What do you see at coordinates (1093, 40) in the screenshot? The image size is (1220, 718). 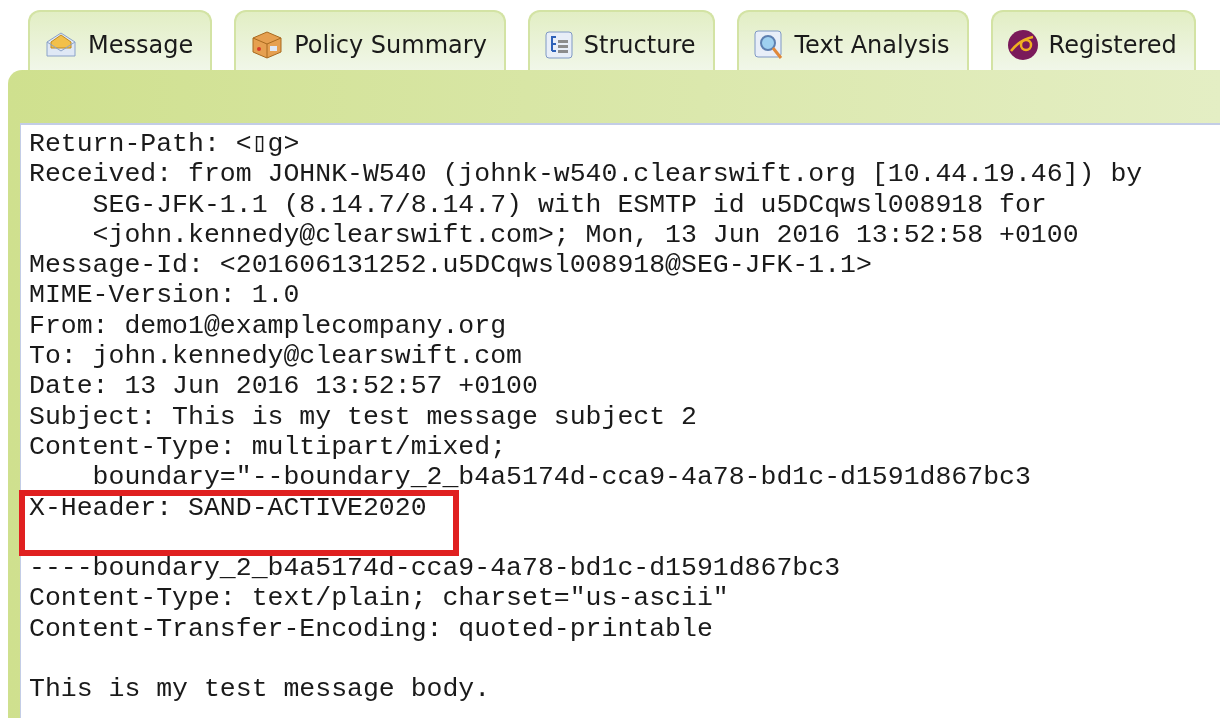 I see `tab: Registered` at bounding box center [1093, 40].